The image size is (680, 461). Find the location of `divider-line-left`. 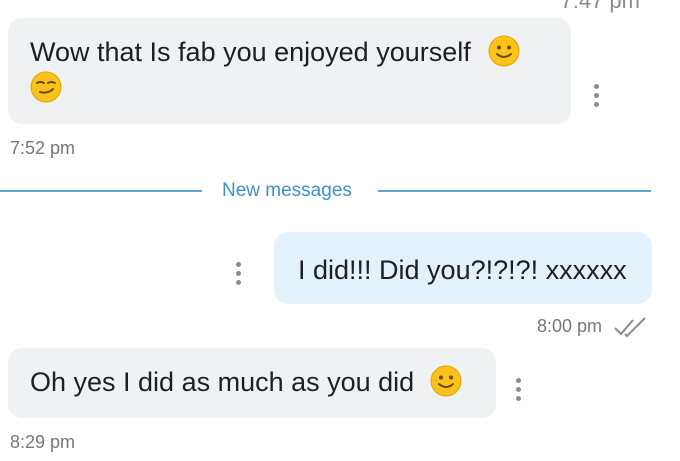

divider-line-left is located at coordinates (101, 191).